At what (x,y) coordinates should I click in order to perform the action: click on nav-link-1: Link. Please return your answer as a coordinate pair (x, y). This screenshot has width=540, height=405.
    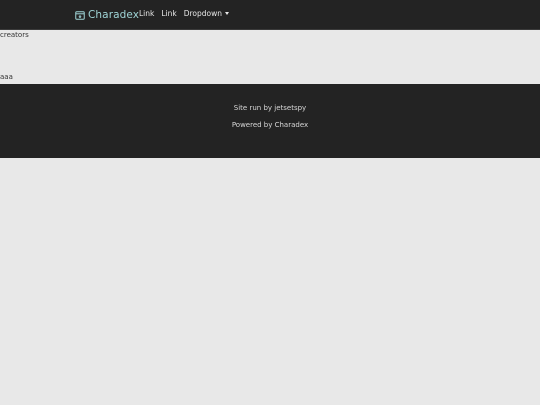
    Looking at the image, I should click on (146, 13).